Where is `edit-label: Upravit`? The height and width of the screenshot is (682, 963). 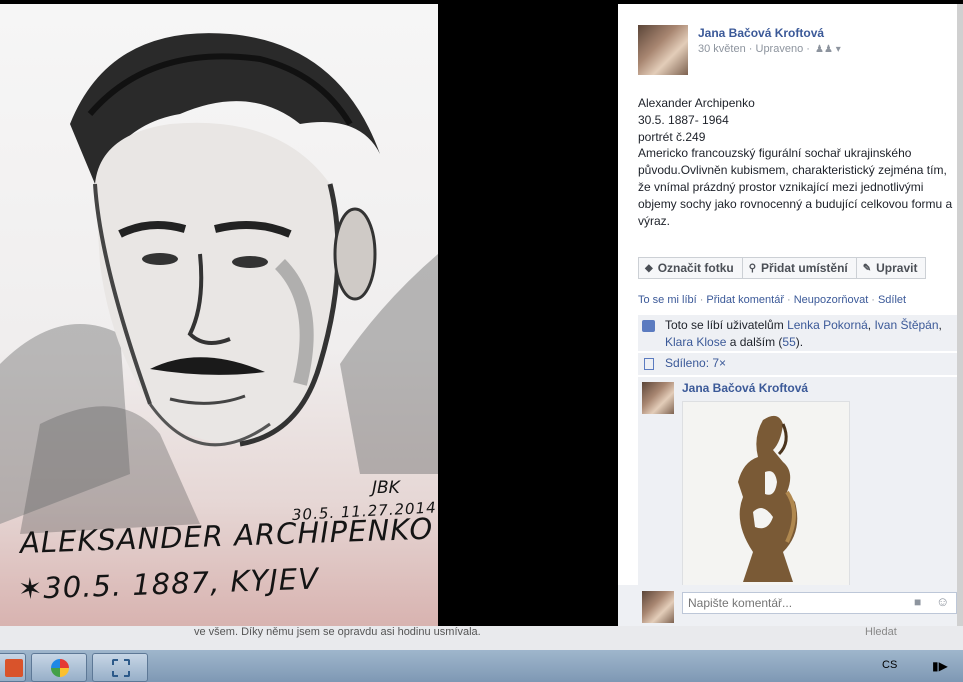 edit-label: Upravit is located at coordinates (897, 268).